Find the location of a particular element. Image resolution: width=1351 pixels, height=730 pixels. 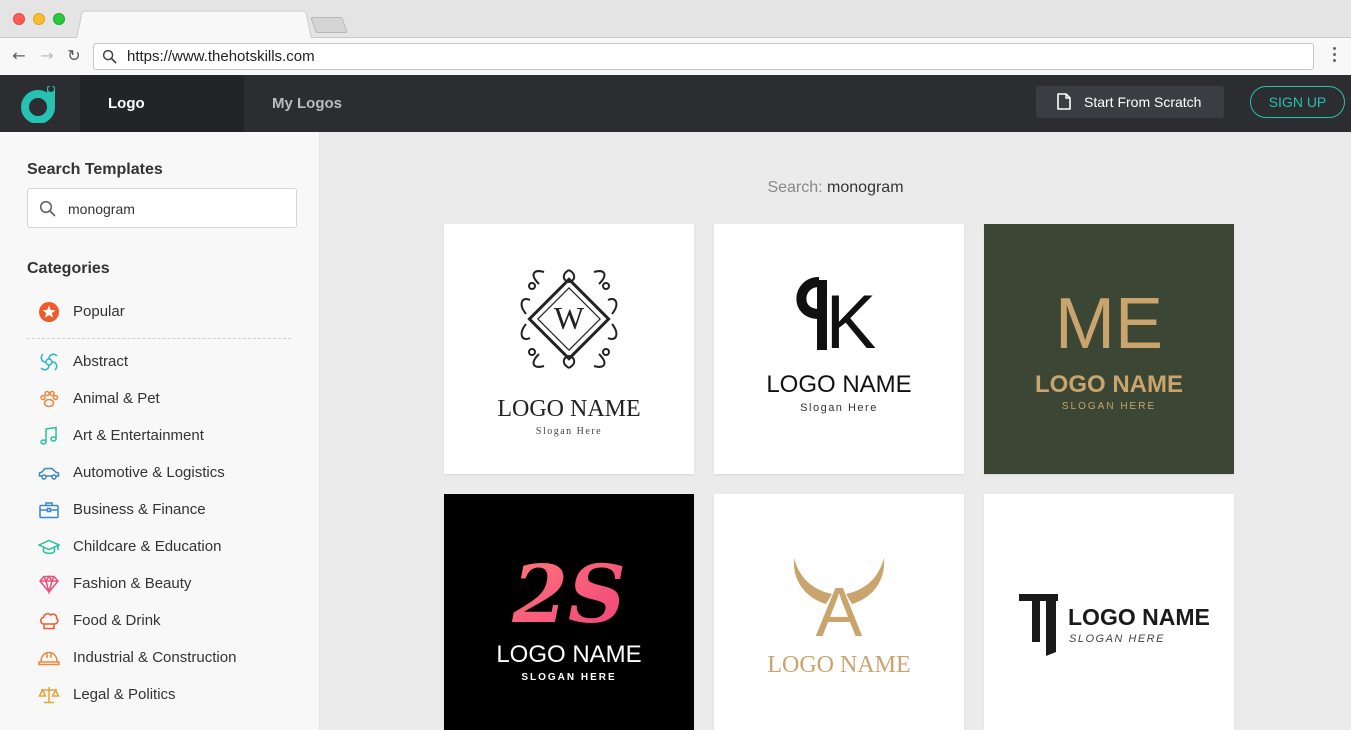

category-label: Animal & Pet is located at coordinates (116, 398).